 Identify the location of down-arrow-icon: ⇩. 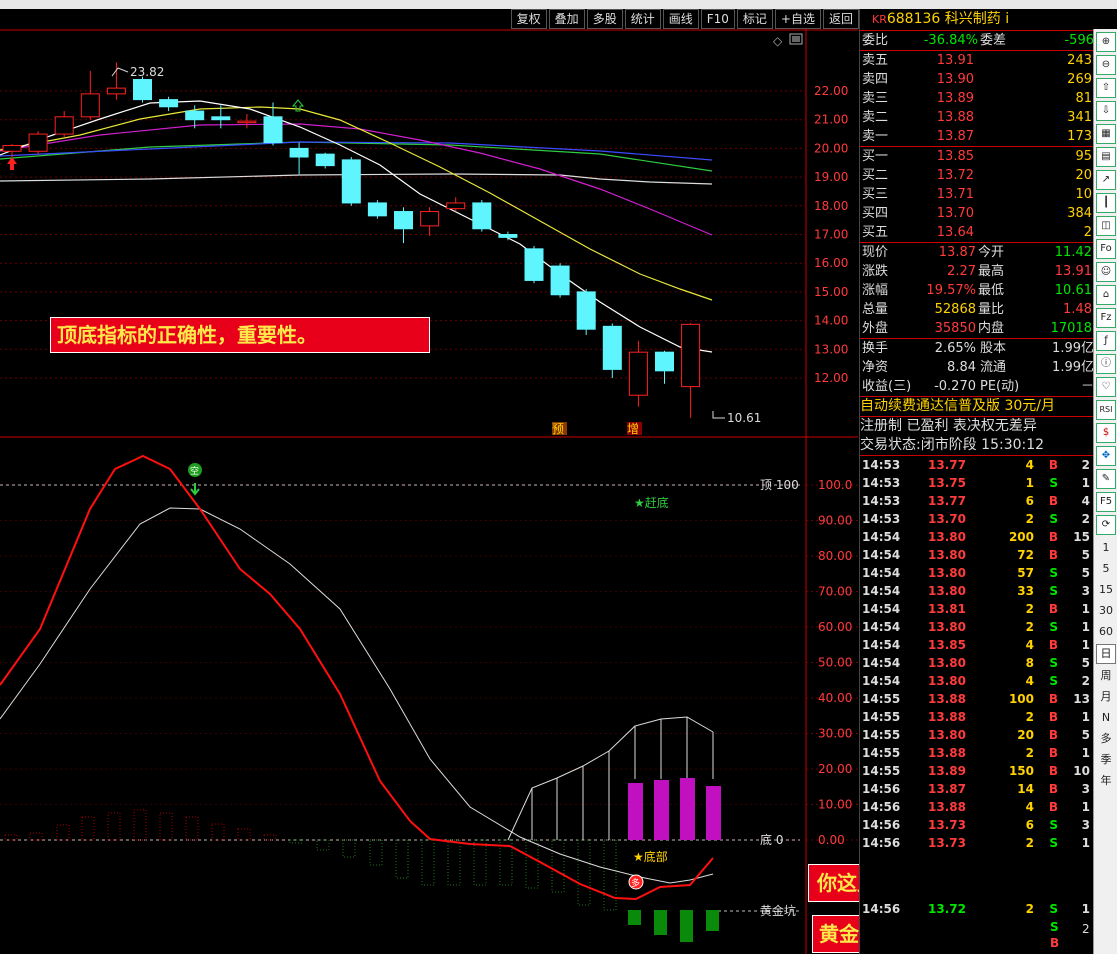
(1106, 111).